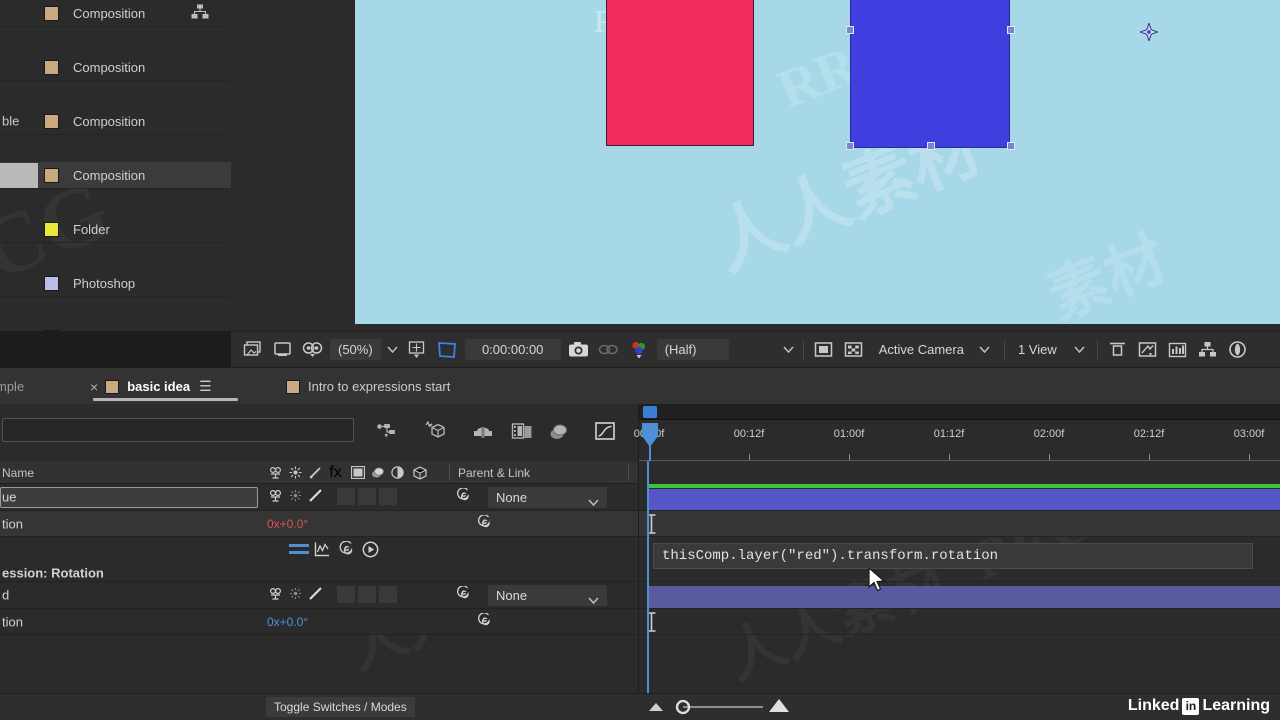 This screenshot has height=720, width=1280. What do you see at coordinates (639, 350) in the screenshot?
I see `fast-previews-icon` at bounding box center [639, 350].